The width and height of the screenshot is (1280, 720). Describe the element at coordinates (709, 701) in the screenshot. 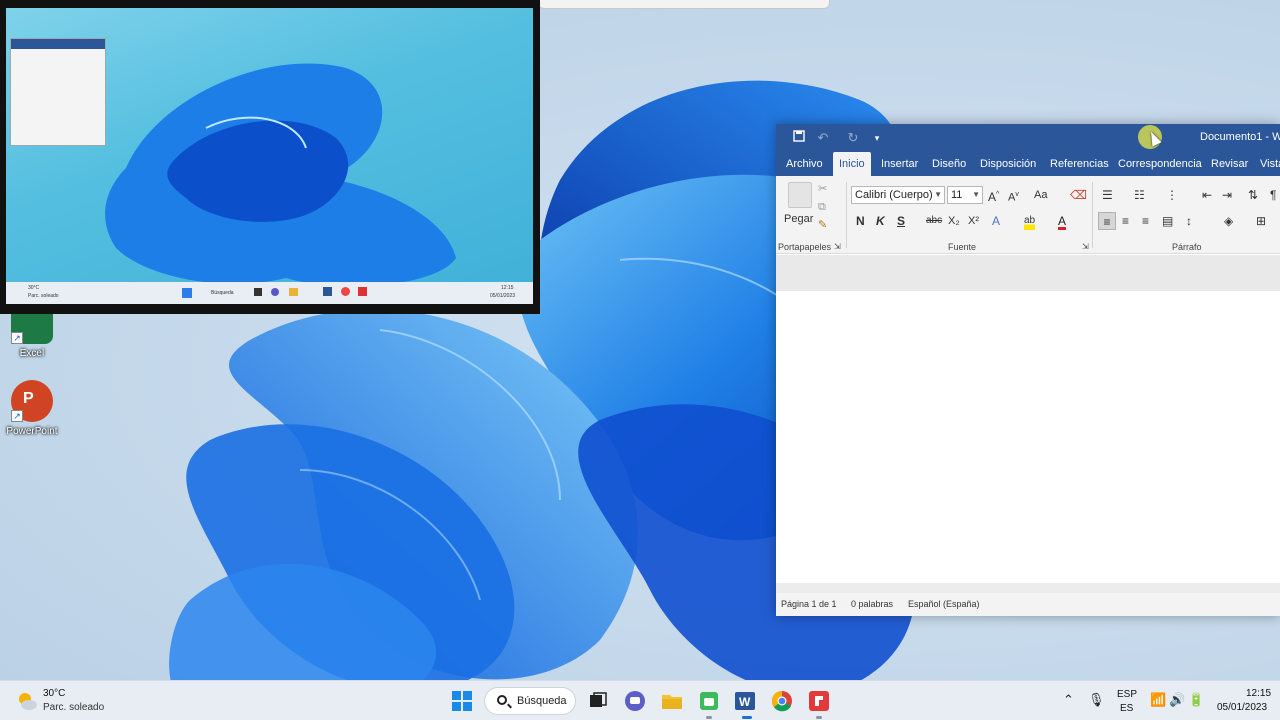

I see `android-app-button` at that location.